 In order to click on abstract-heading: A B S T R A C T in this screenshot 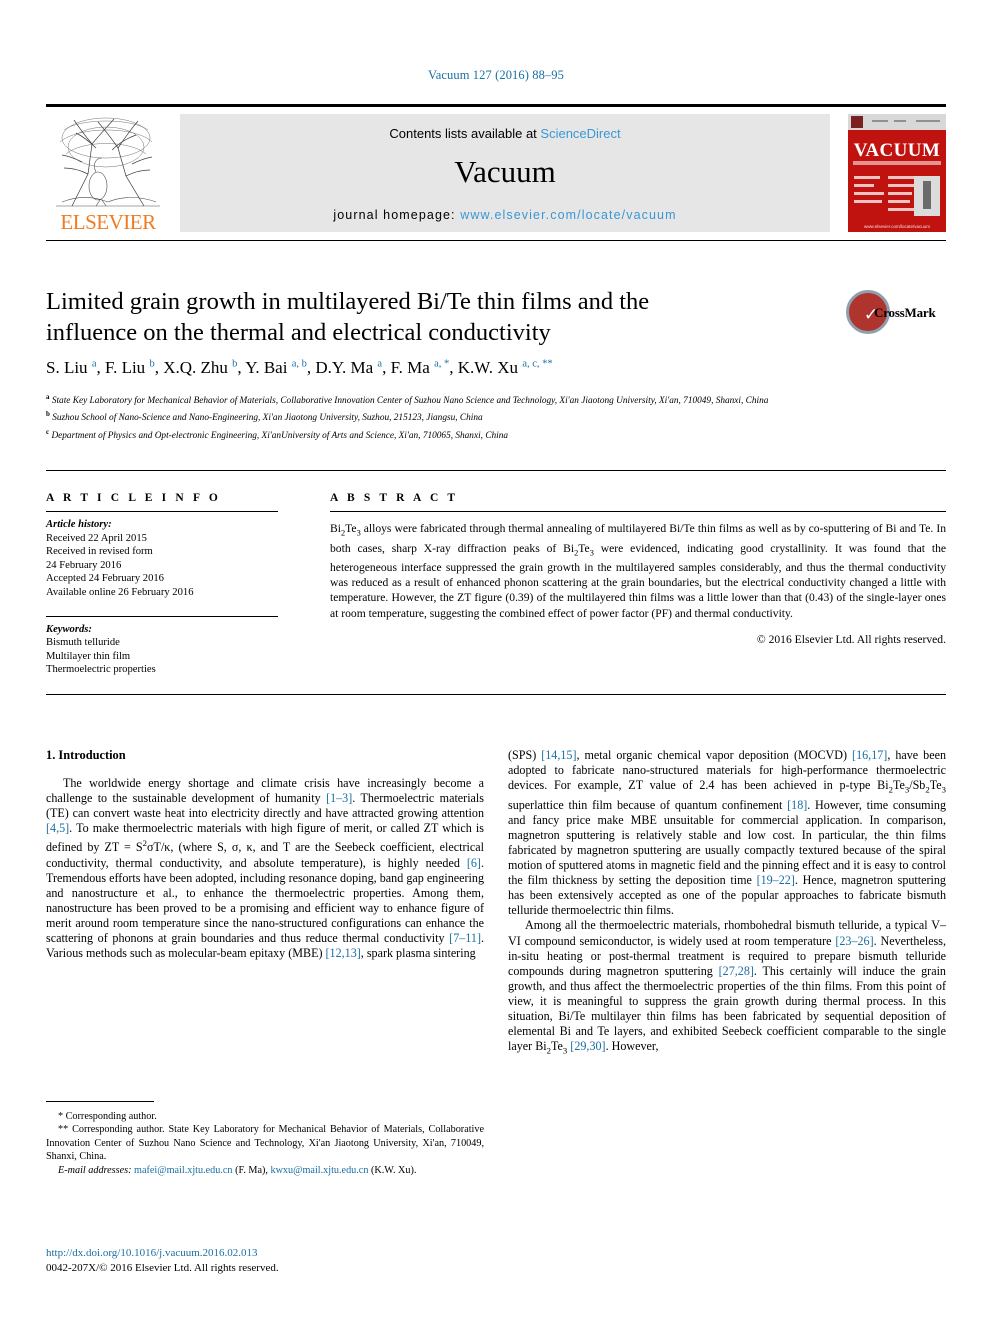, I will do `click(394, 498)`.